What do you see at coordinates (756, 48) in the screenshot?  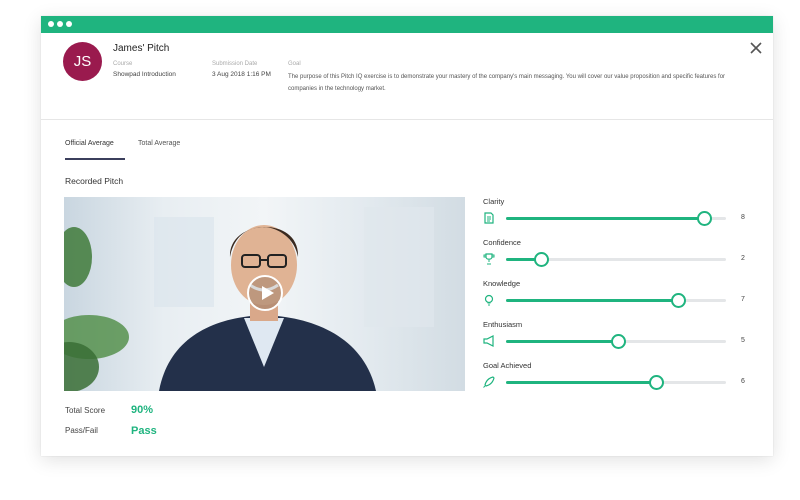 I see `close-icon` at bounding box center [756, 48].